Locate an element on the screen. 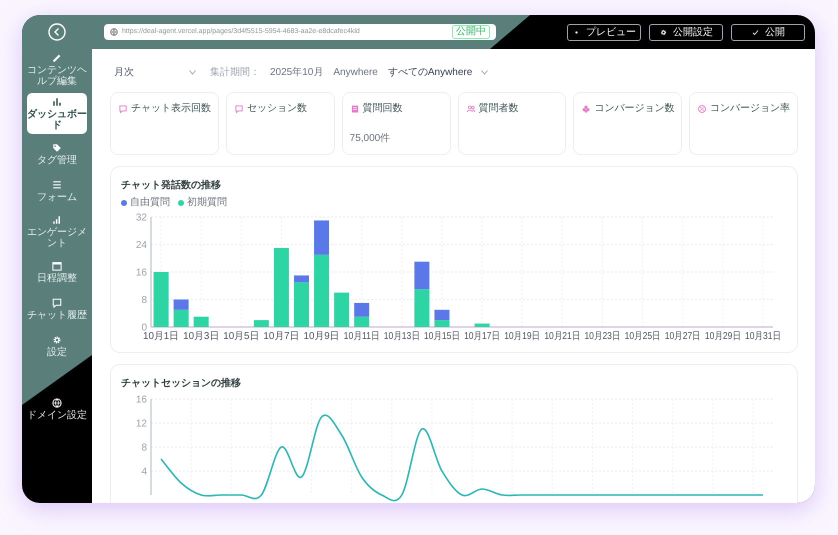  x-tick-label: 10月19日 is located at coordinates (525, 336).